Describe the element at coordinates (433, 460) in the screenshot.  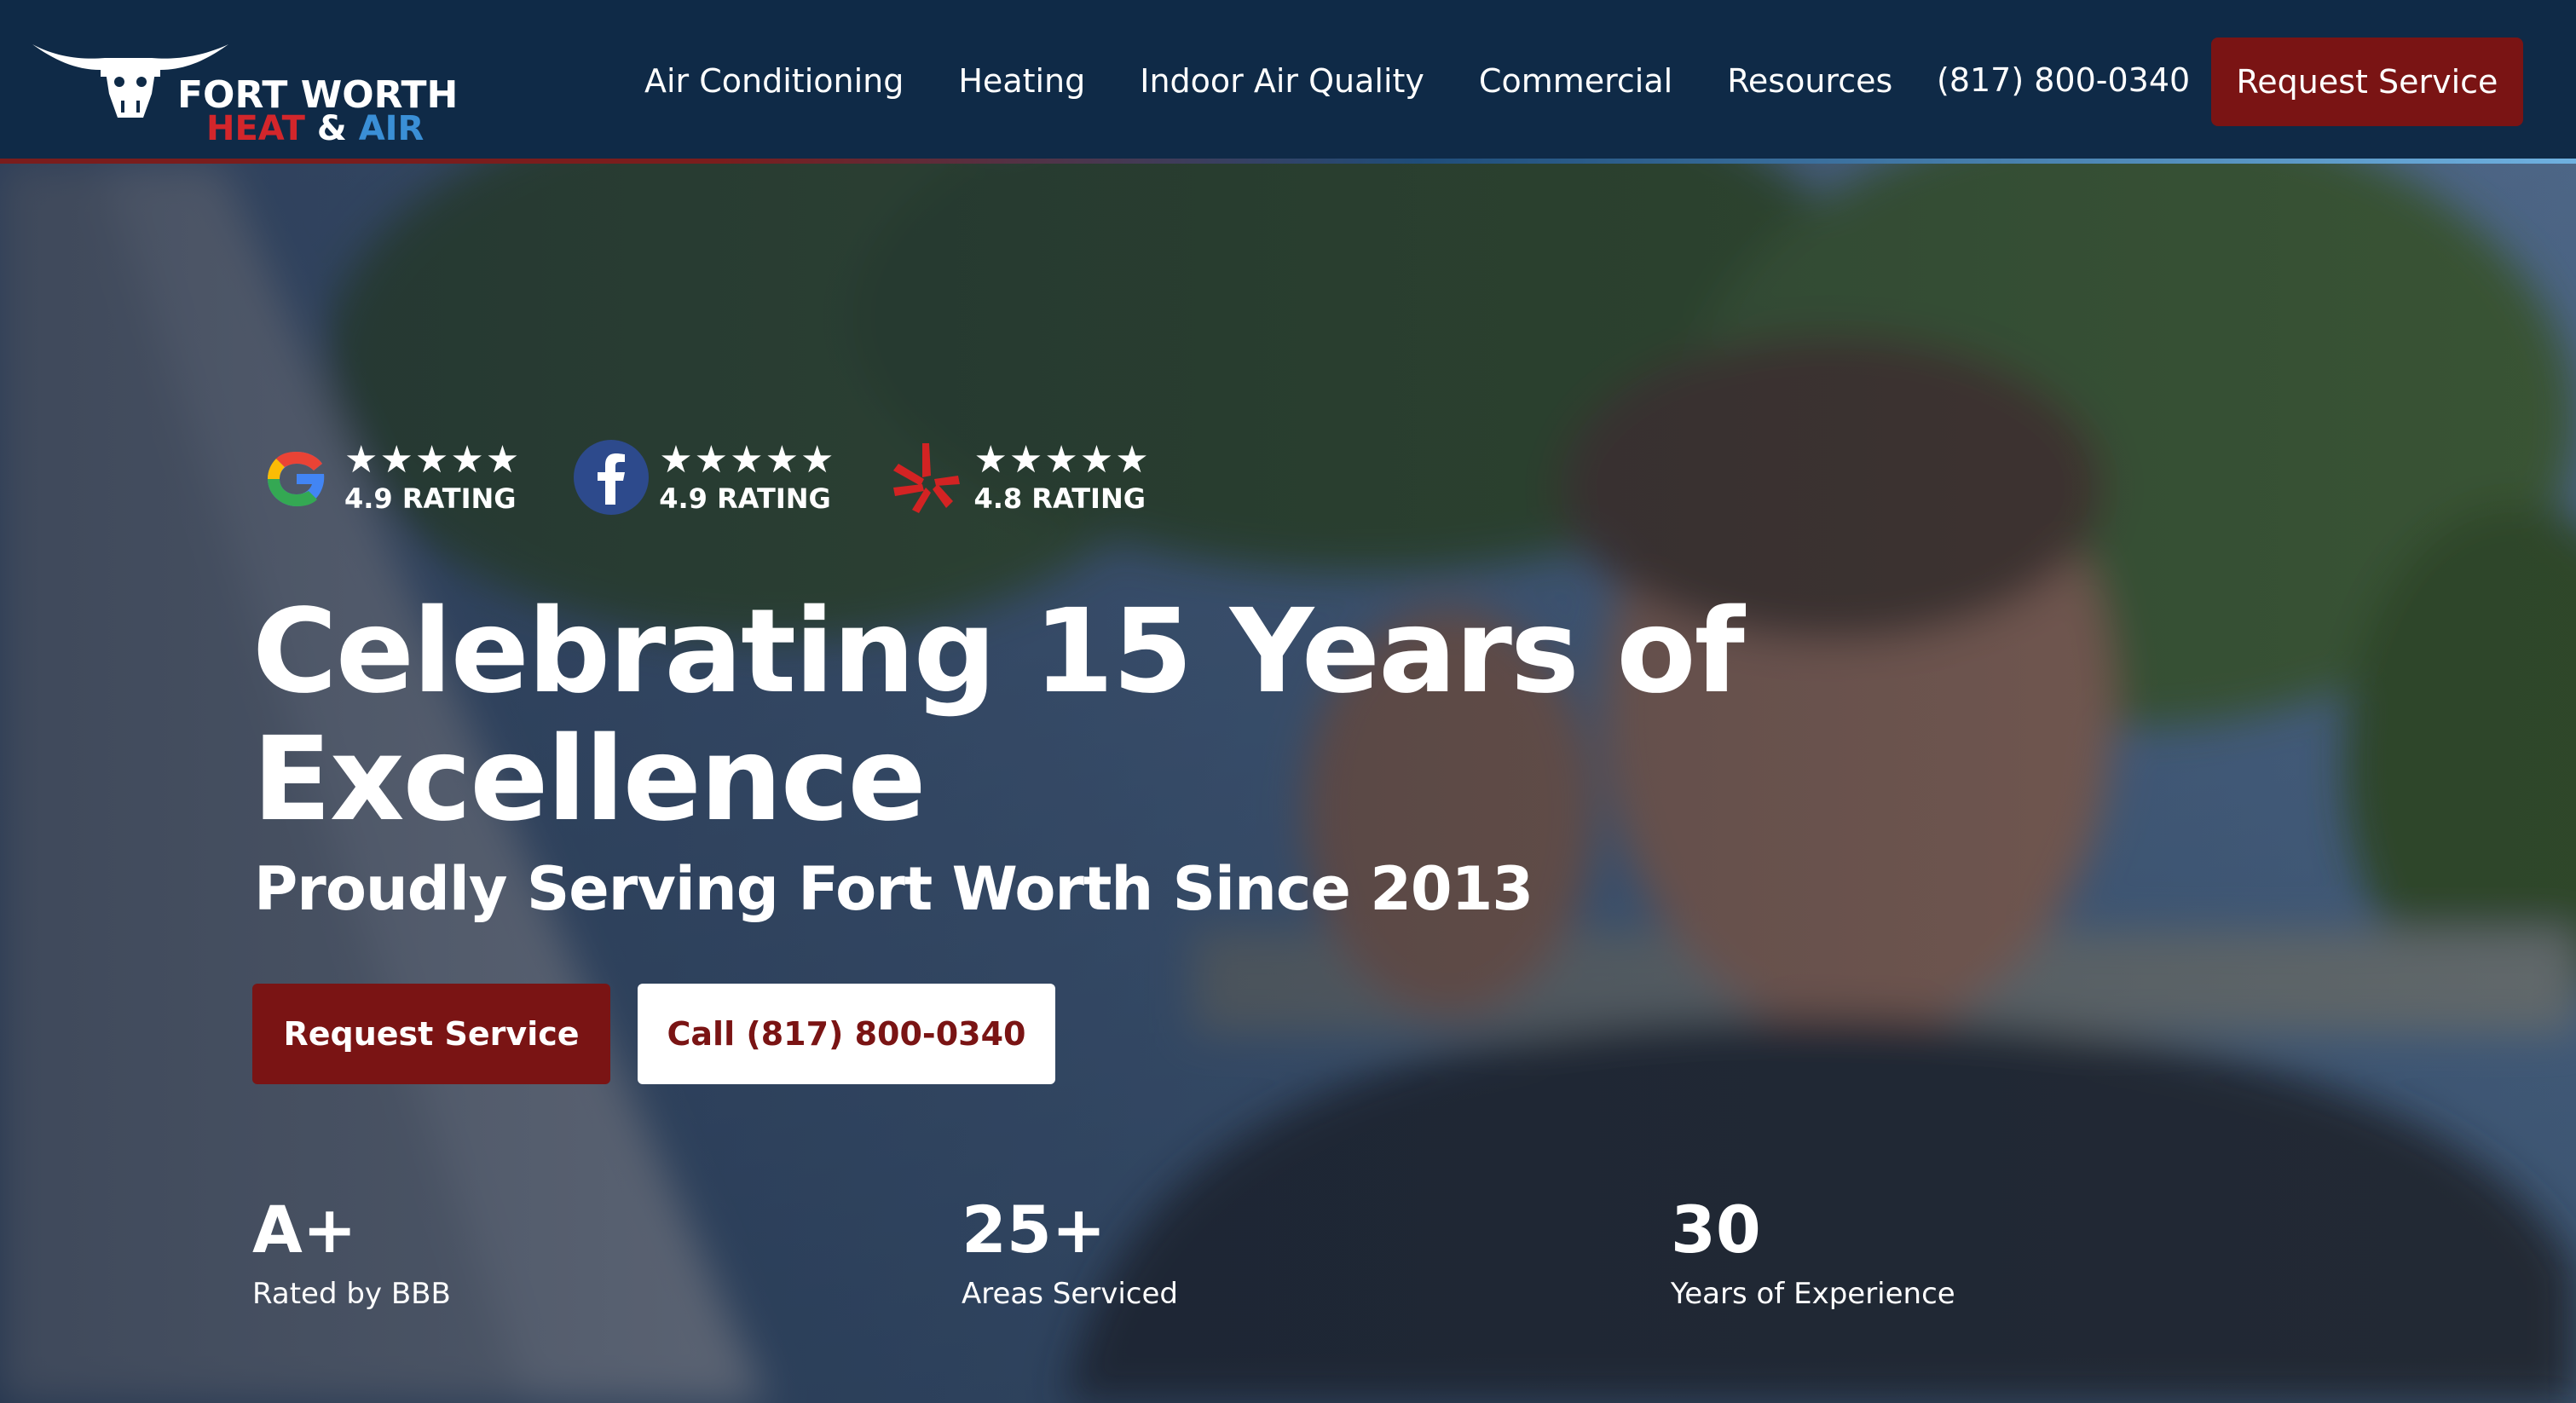
I see `google-stars: ★★★★★` at that location.